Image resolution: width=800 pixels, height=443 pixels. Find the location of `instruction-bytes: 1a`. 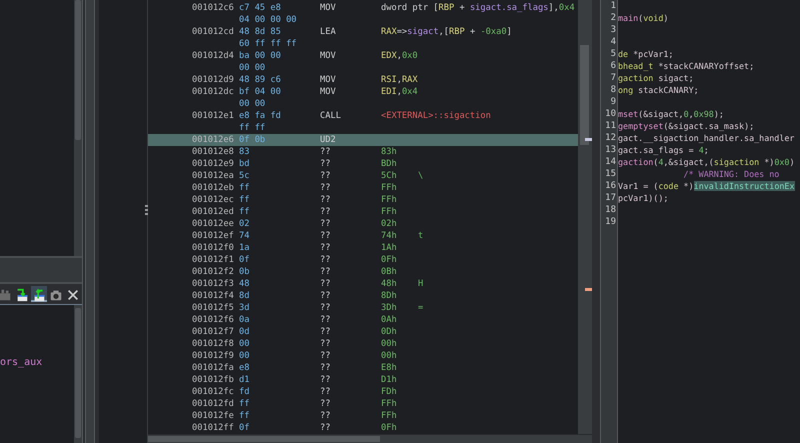

instruction-bytes: 1a is located at coordinates (244, 248).